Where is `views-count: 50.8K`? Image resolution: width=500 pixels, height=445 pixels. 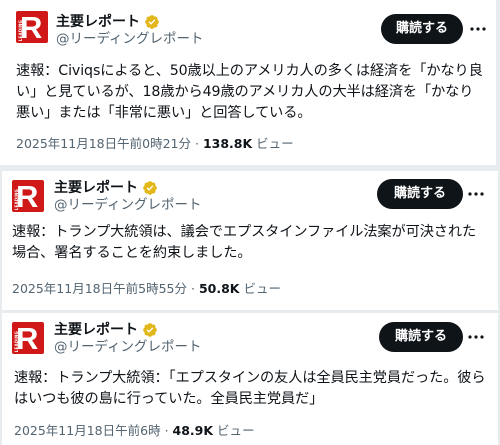
views-count: 50.8K is located at coordinates (219, 288).